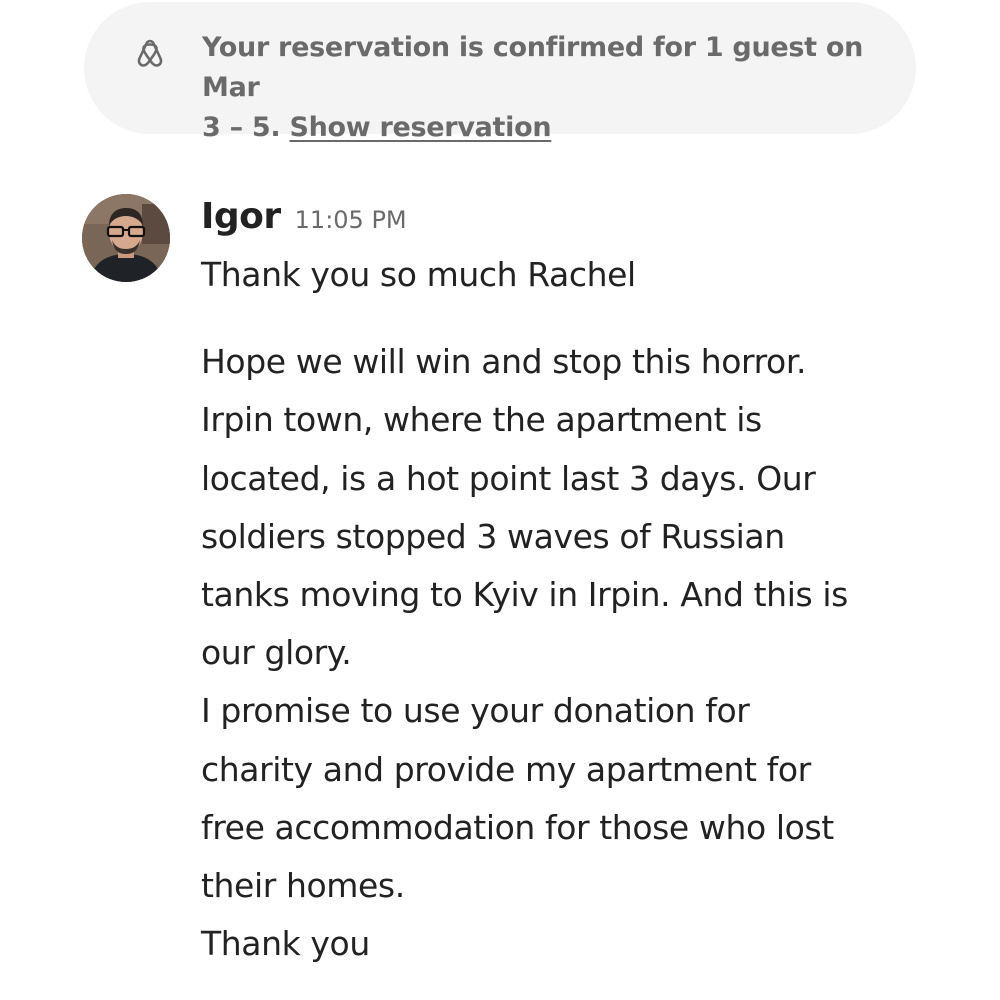 This screenshot has width=1000, height=1000. What do you see at coordinates (508, 478) in the screenshot?
I see `message-line: located, is a hot point last 3 days. Our` at bounding box center [508, 478].